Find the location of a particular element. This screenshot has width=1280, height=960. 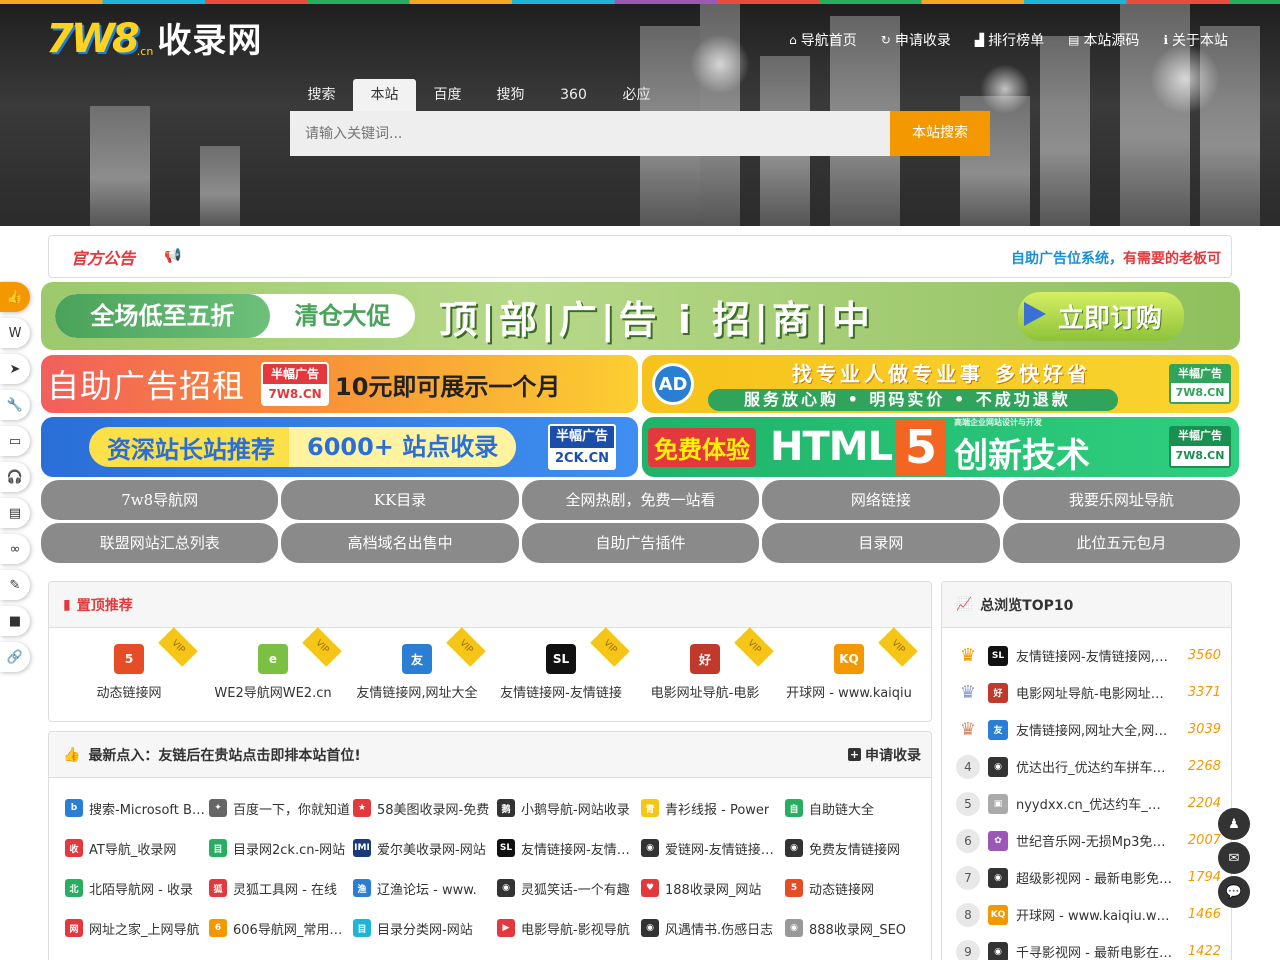

search-tab-1: 本站 is located at coordinates (384, 95).